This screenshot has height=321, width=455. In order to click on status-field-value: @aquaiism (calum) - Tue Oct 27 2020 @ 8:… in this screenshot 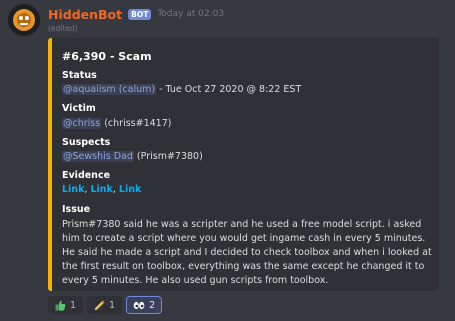, I will do `click(181, 89)`.